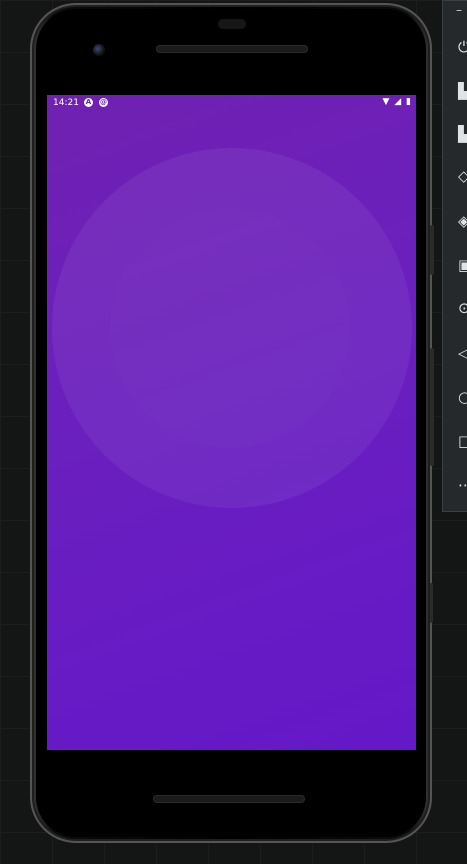  Describe the element at coordinates (462, 91) in the screenshot. I see `volume-up-icon: ▙` at that location.